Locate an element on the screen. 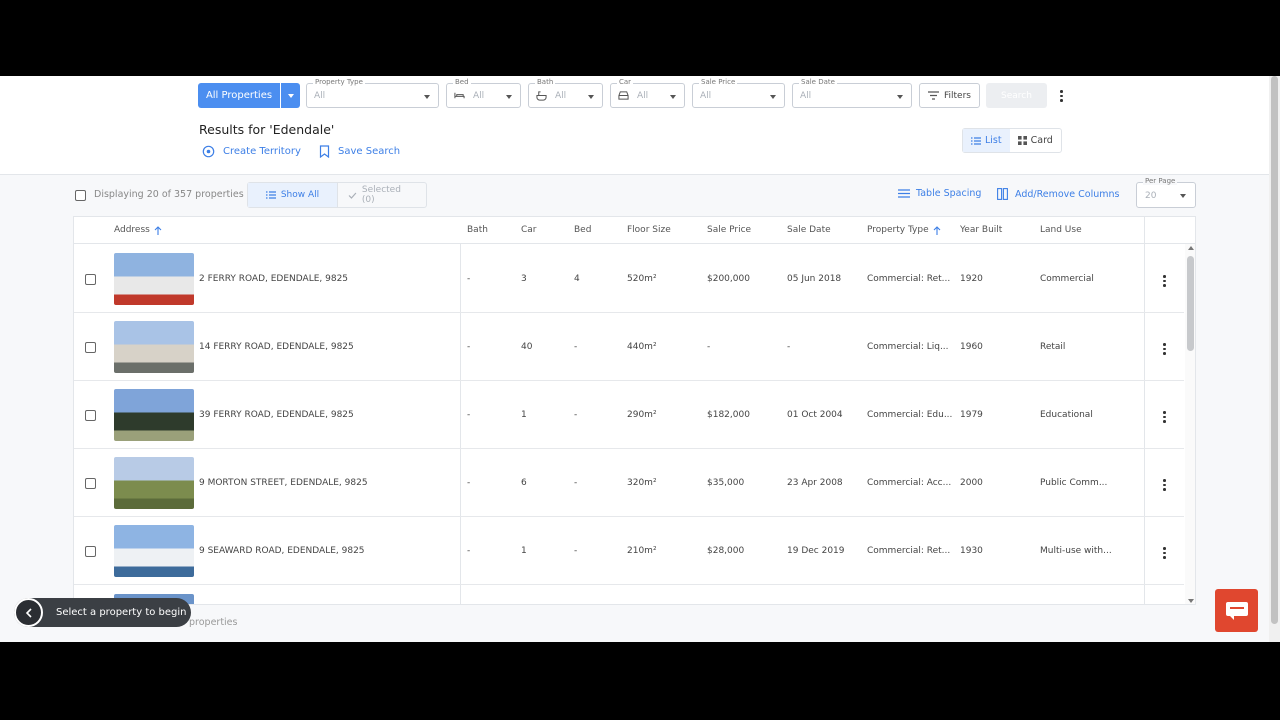  land-use-cell: Retail is located at coordinates (1053, 347).